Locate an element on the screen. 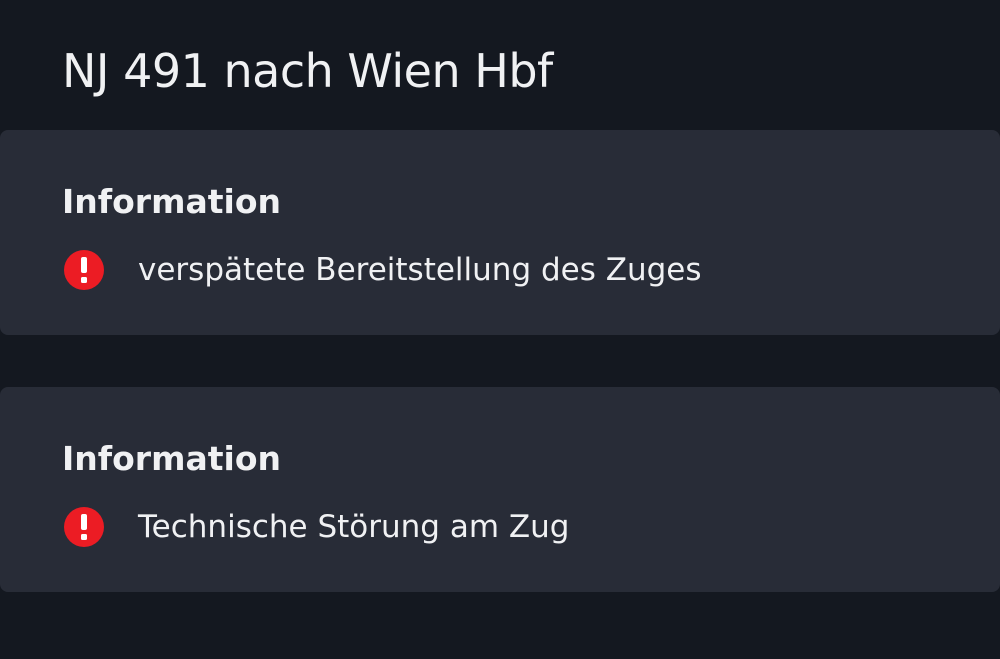 This screenshot has width=1000, height=659. info-message-row: Technische Störung am Zug is located at coordinates (315, 527).